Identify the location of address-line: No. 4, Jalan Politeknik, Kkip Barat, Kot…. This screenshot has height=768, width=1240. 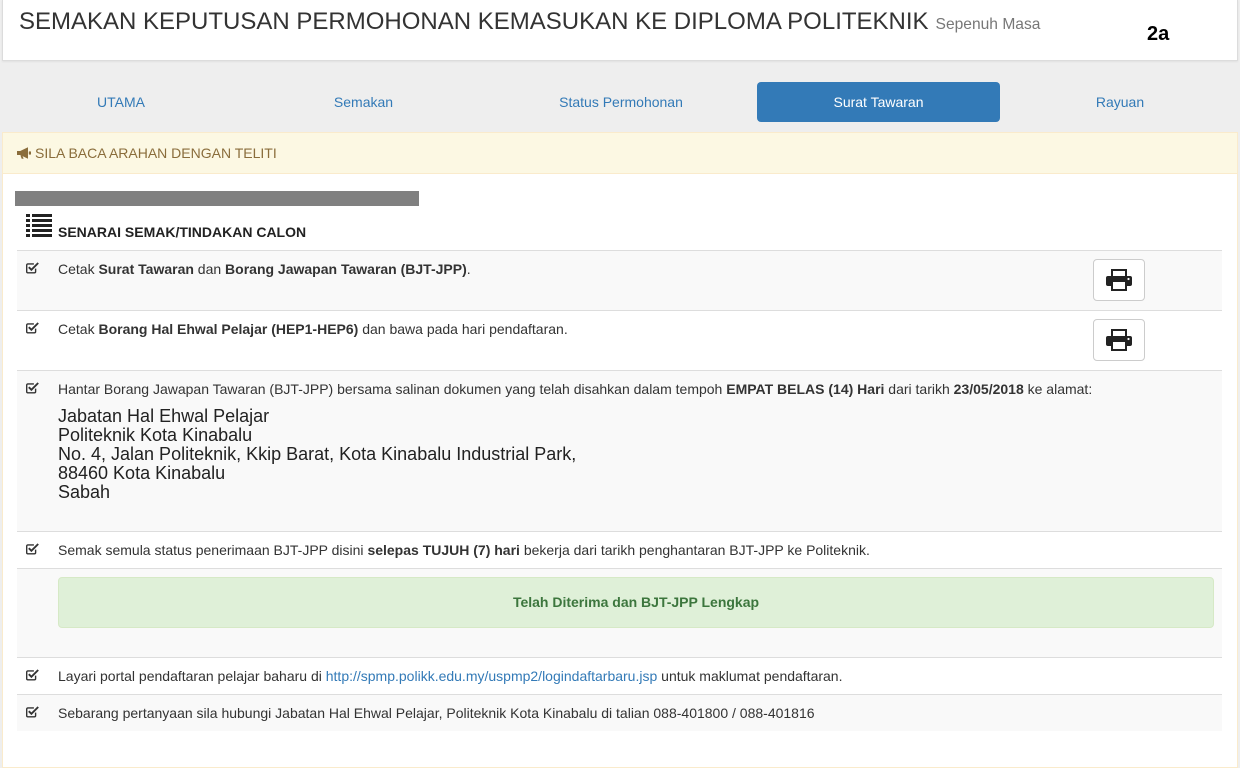
(317, 454).